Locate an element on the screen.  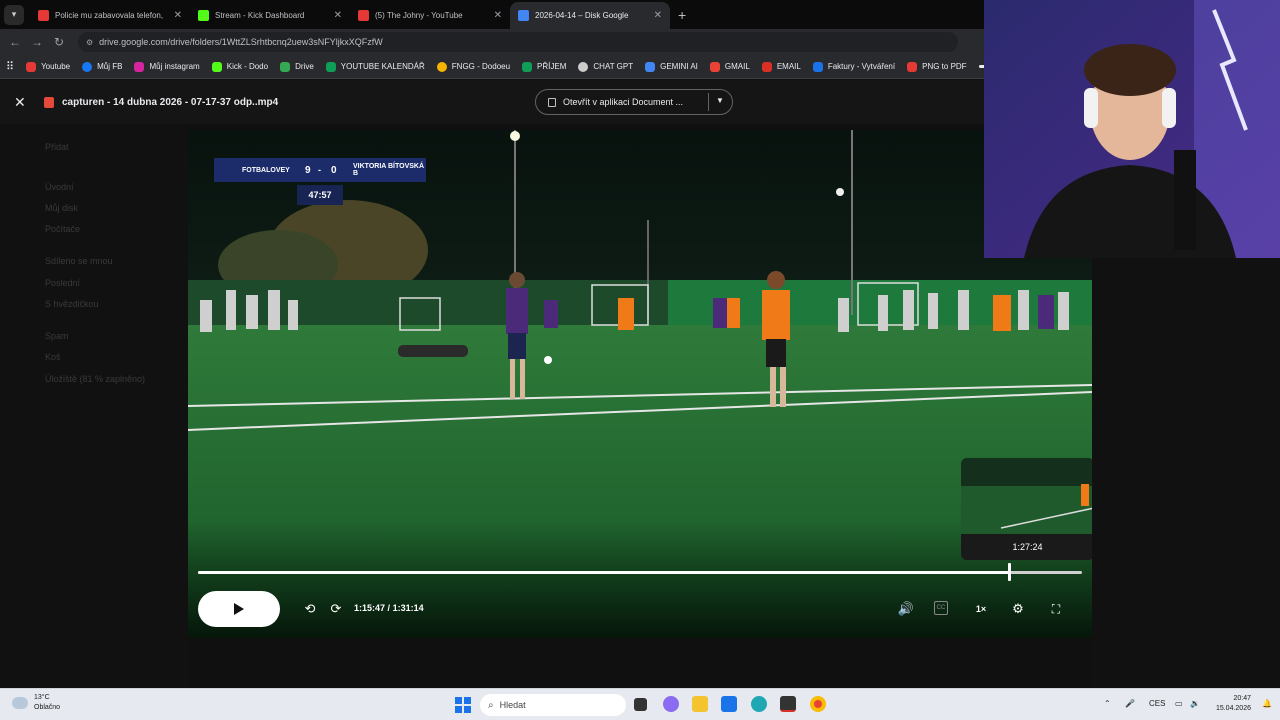
copilot-icon is located at coordinates (671, 704).